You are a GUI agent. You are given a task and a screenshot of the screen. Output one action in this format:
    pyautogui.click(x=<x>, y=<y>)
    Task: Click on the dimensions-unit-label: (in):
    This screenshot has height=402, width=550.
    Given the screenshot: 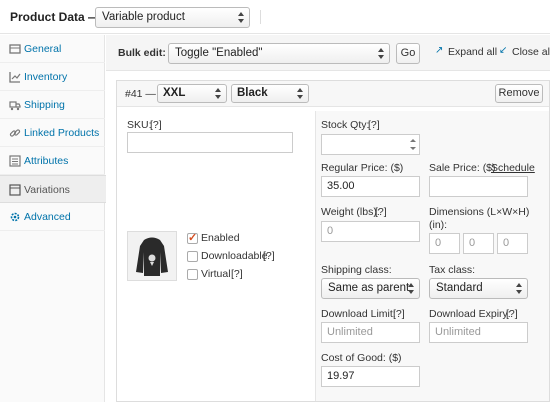 What is the action you would take?
    pyautogui.click(x=438, y=225)
    